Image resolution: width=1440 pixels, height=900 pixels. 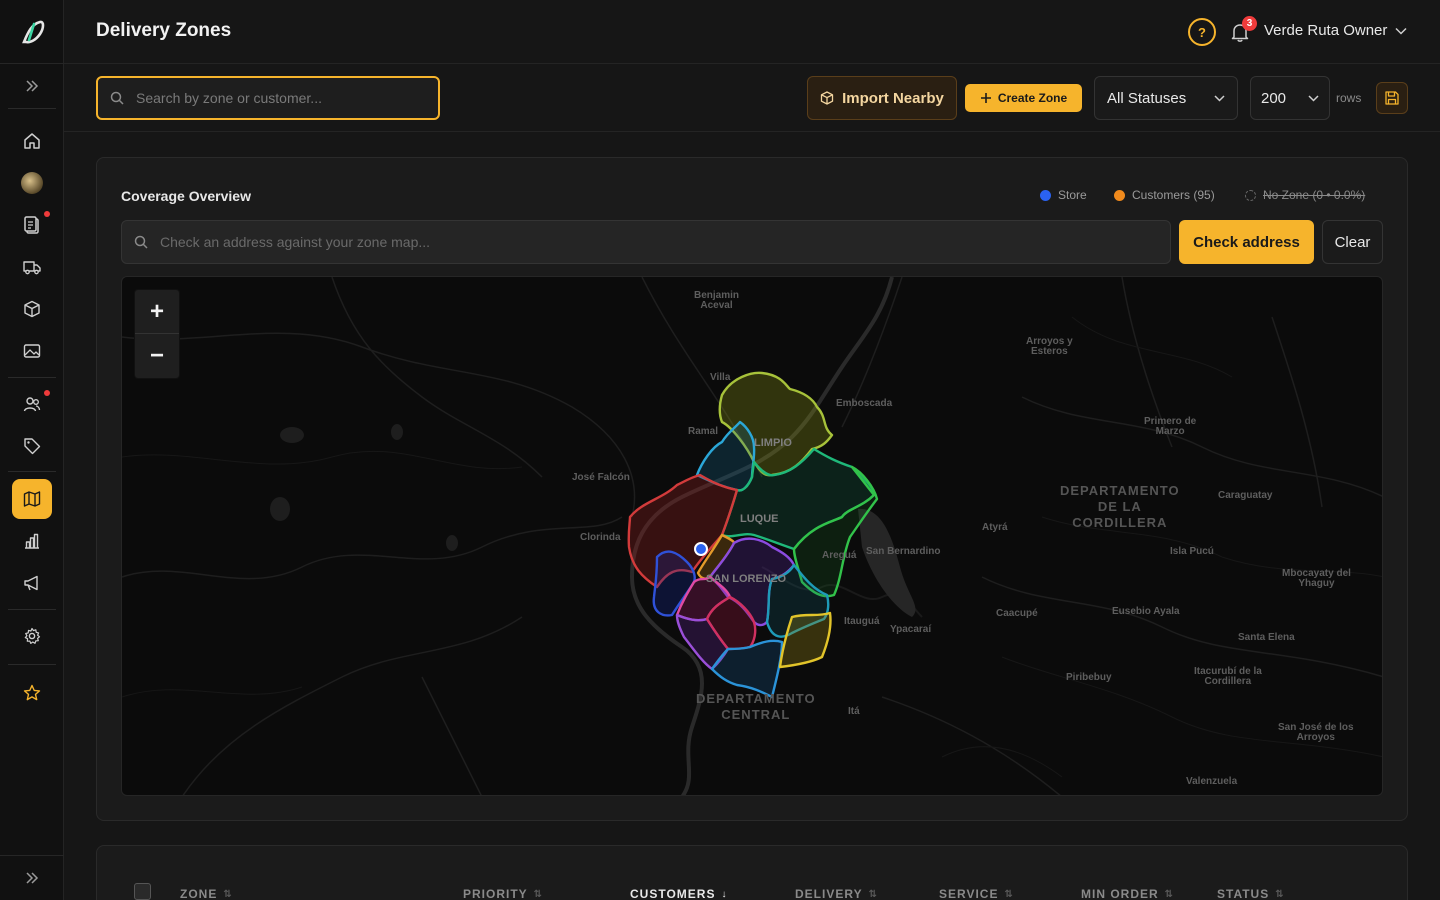 What do you see at coordinates (640, 242) in the screenshot?
I see `address-check-input` at bounding box center [640, 242].